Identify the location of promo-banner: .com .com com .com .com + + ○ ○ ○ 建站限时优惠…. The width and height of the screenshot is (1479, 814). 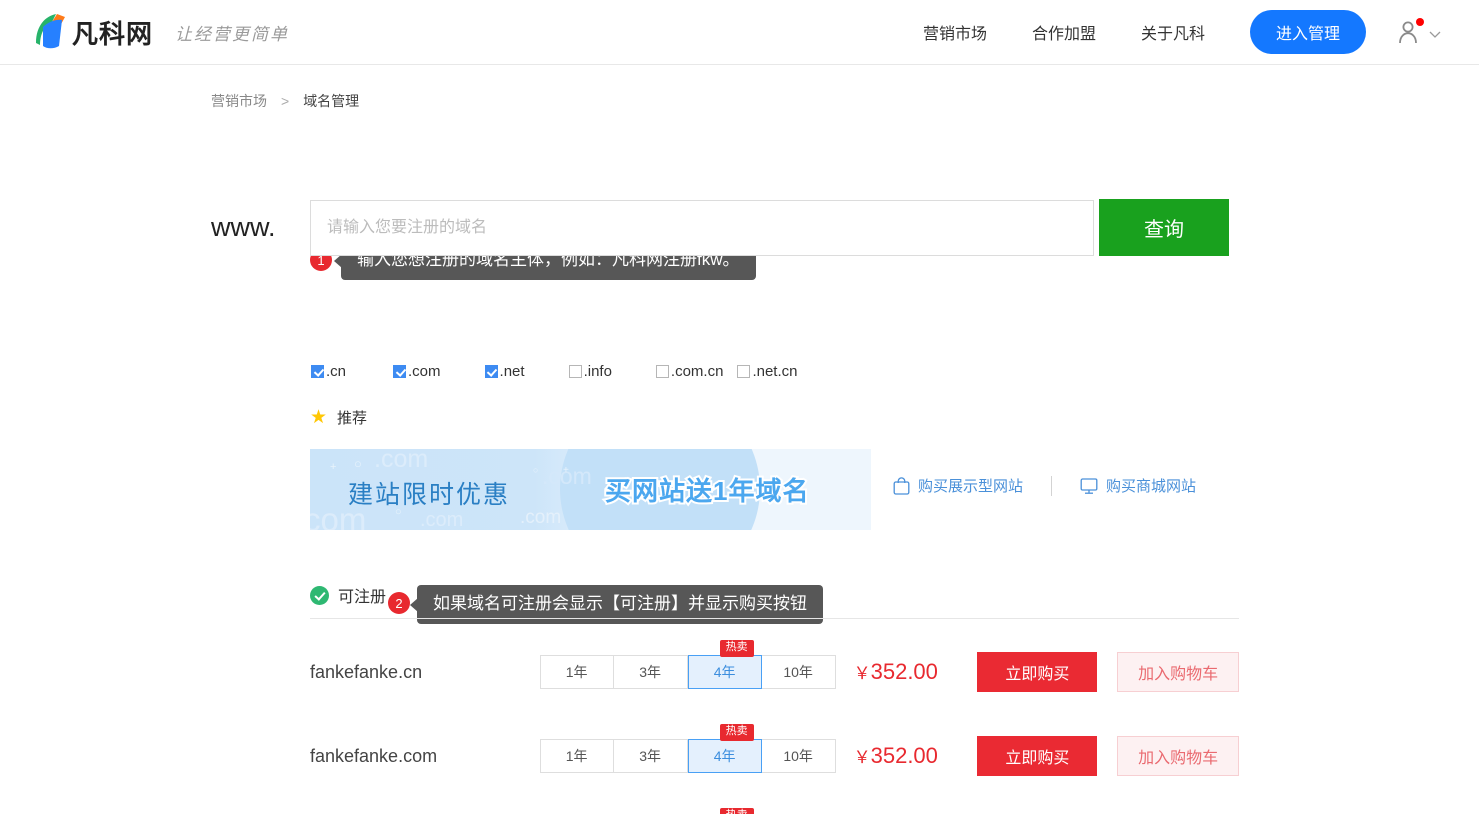
(590, 489).